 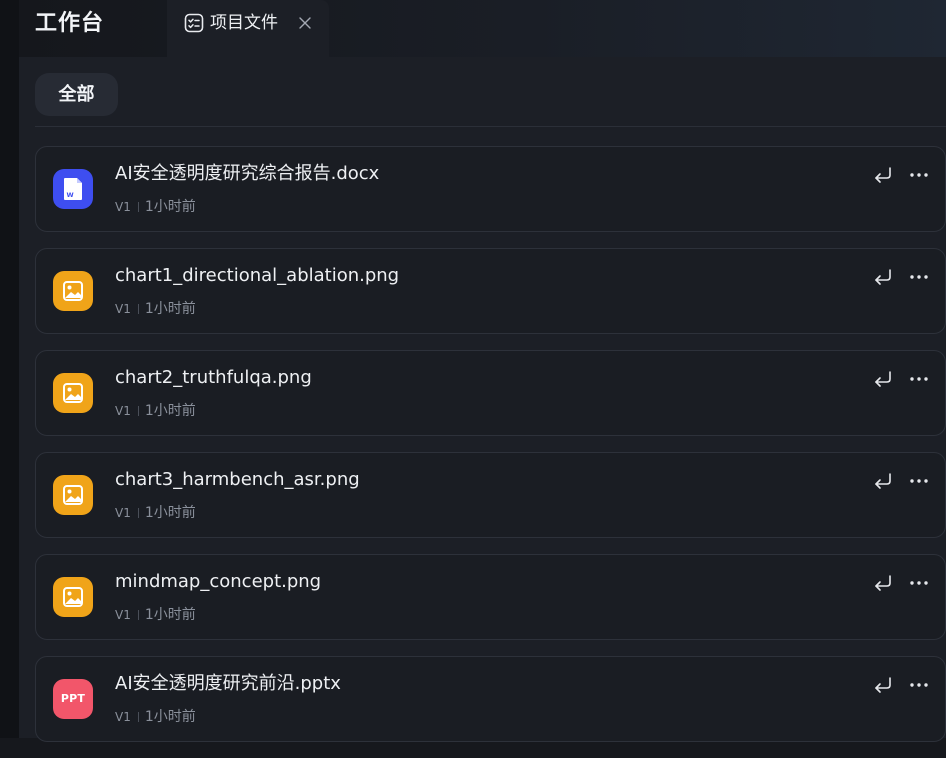 I want to click on file-card: mindmap_concept.png V1 1小时前, so click(x=490, y=597).